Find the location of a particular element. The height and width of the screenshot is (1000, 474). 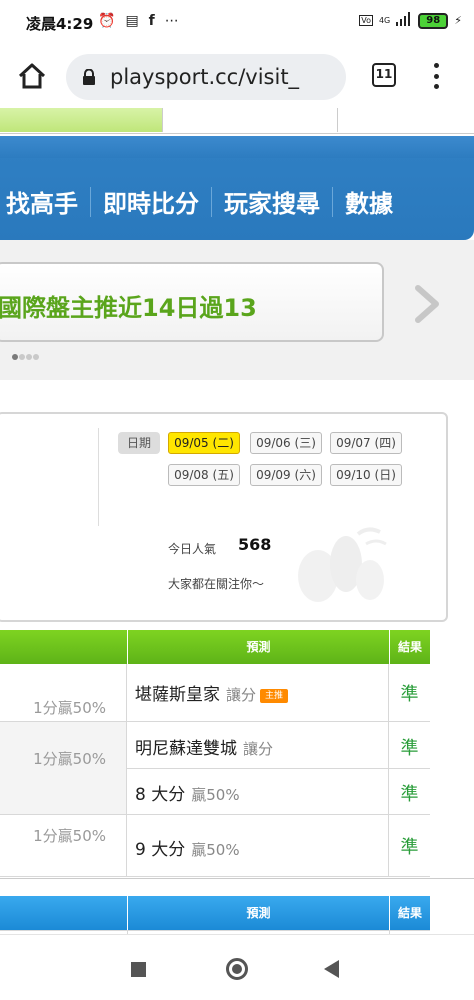

volte-icon: Vo is located at coordinates (366, 20).